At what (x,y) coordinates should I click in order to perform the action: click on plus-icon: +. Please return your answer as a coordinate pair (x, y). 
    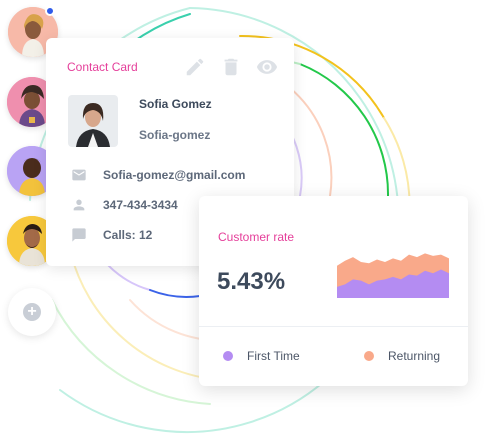
    Looking at the image, I should click on (32, 312).